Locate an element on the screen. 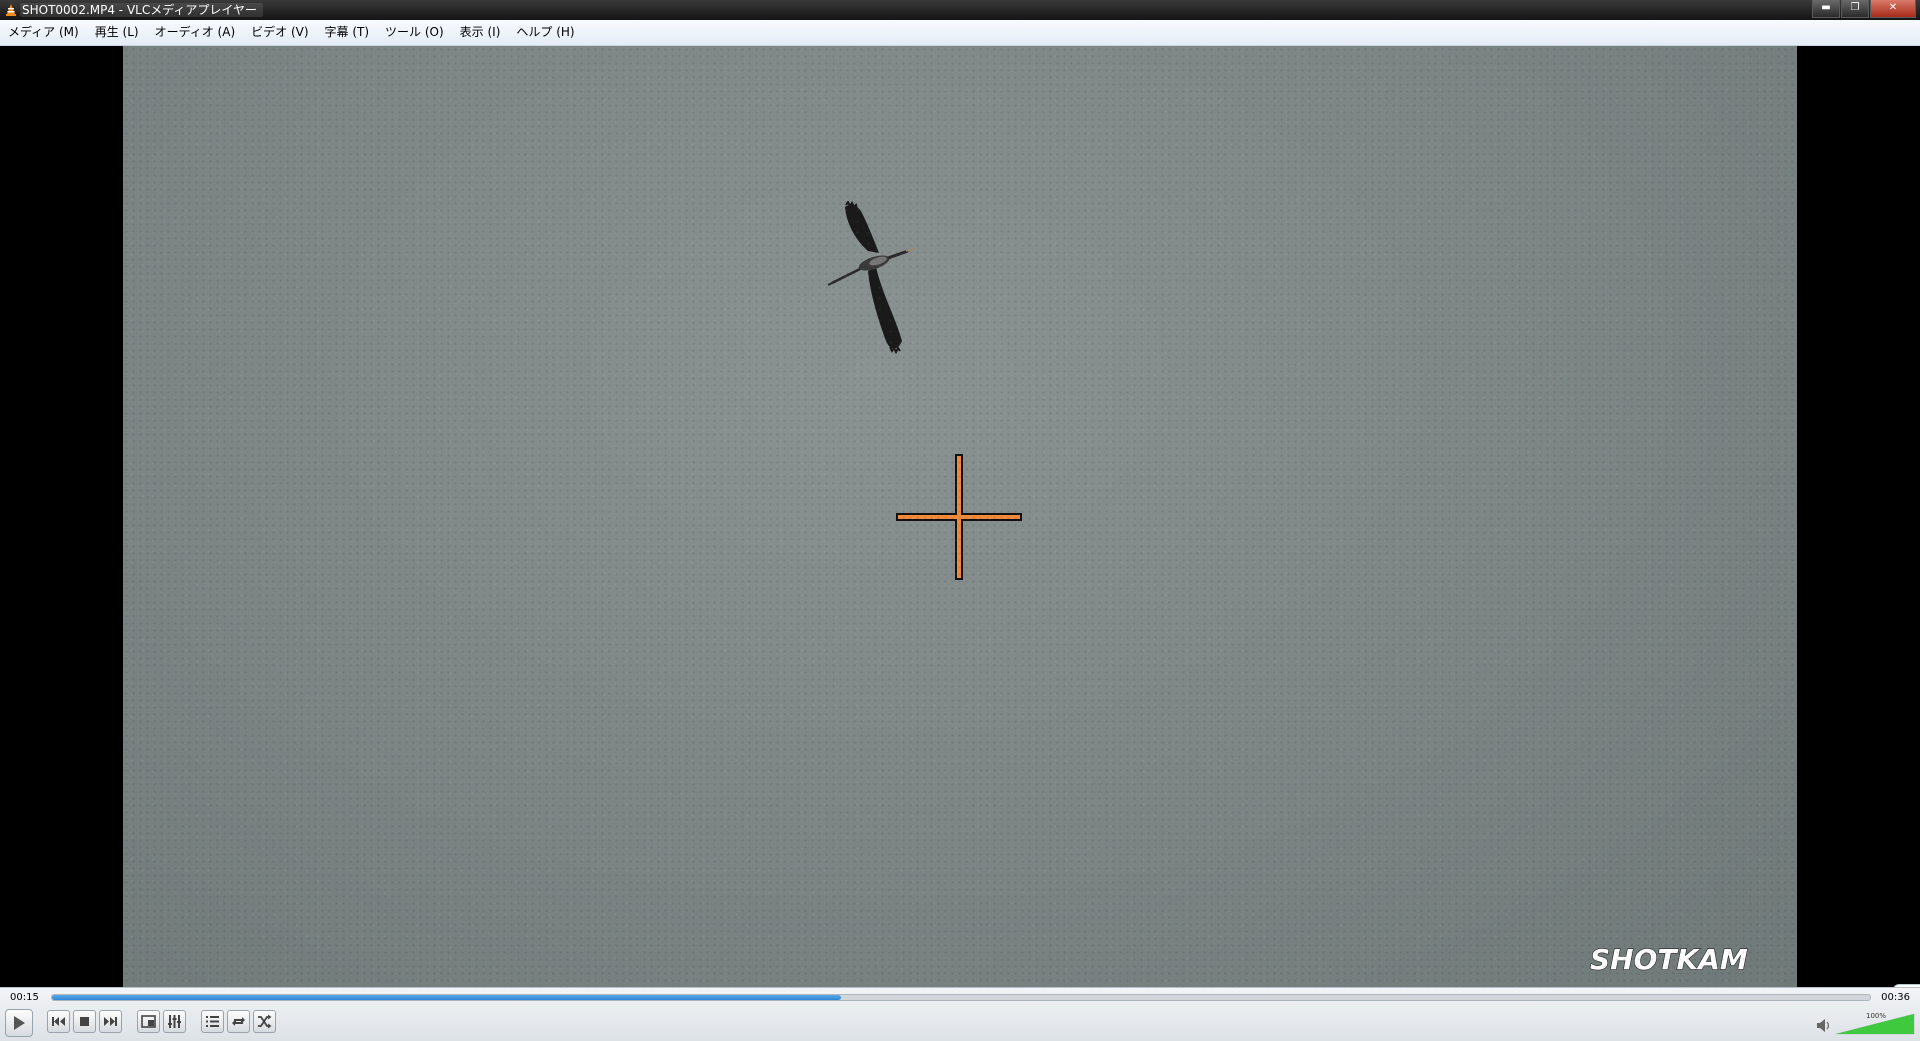 The image size is (1920, 1041). shuffle-icon is located at coordinates (265, 1021).